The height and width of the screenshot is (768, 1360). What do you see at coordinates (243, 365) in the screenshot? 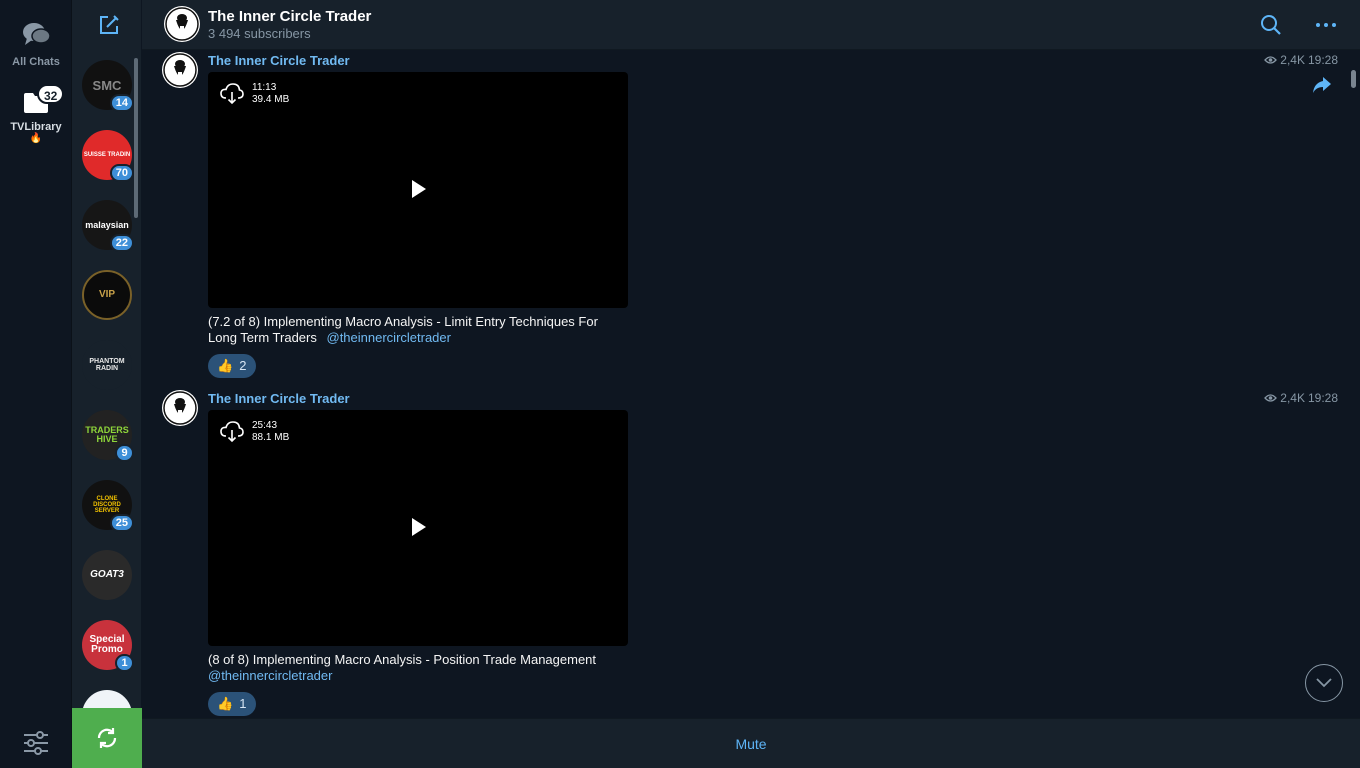
I see `reaction-count: 2` at bounding box center [243, 365].